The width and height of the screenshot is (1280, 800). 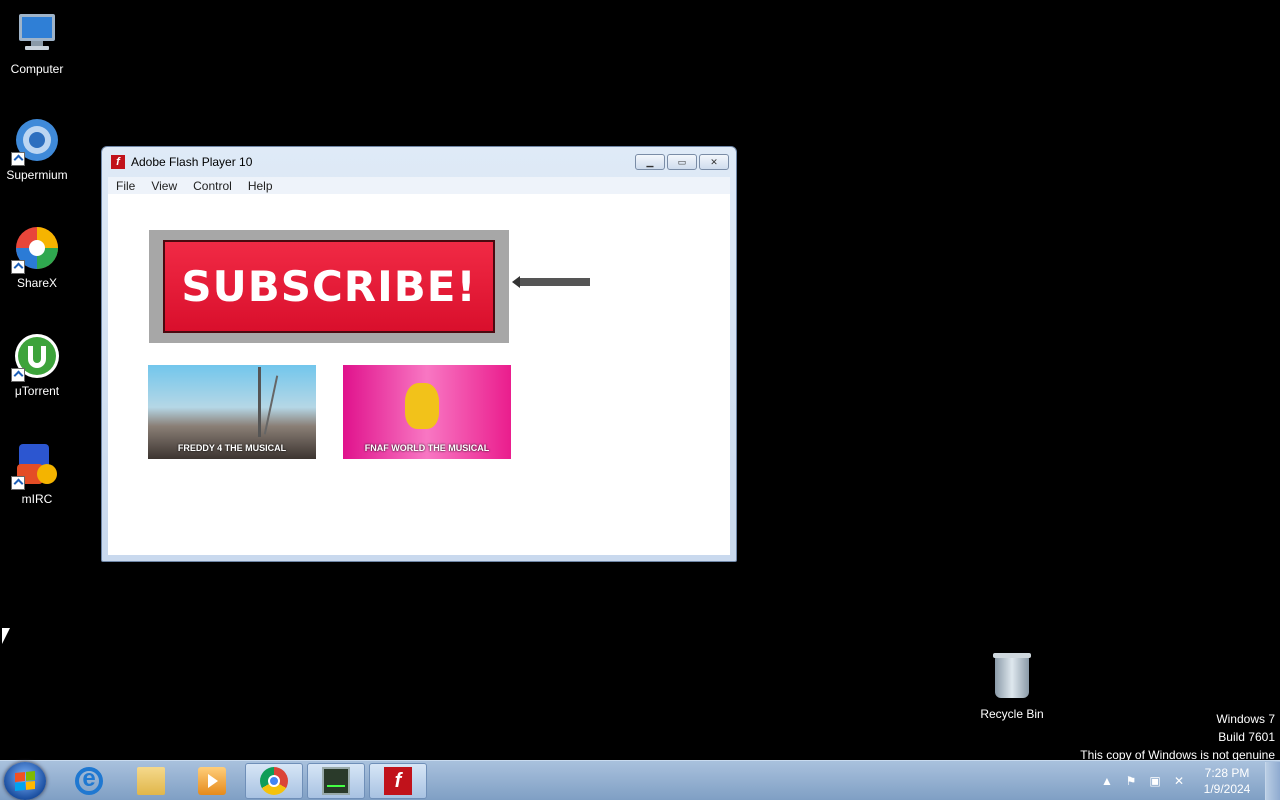 What do you see at coordinates (125, 186) in the screenshot?
I see `menu-file: File` at bounding box center [125, 186].